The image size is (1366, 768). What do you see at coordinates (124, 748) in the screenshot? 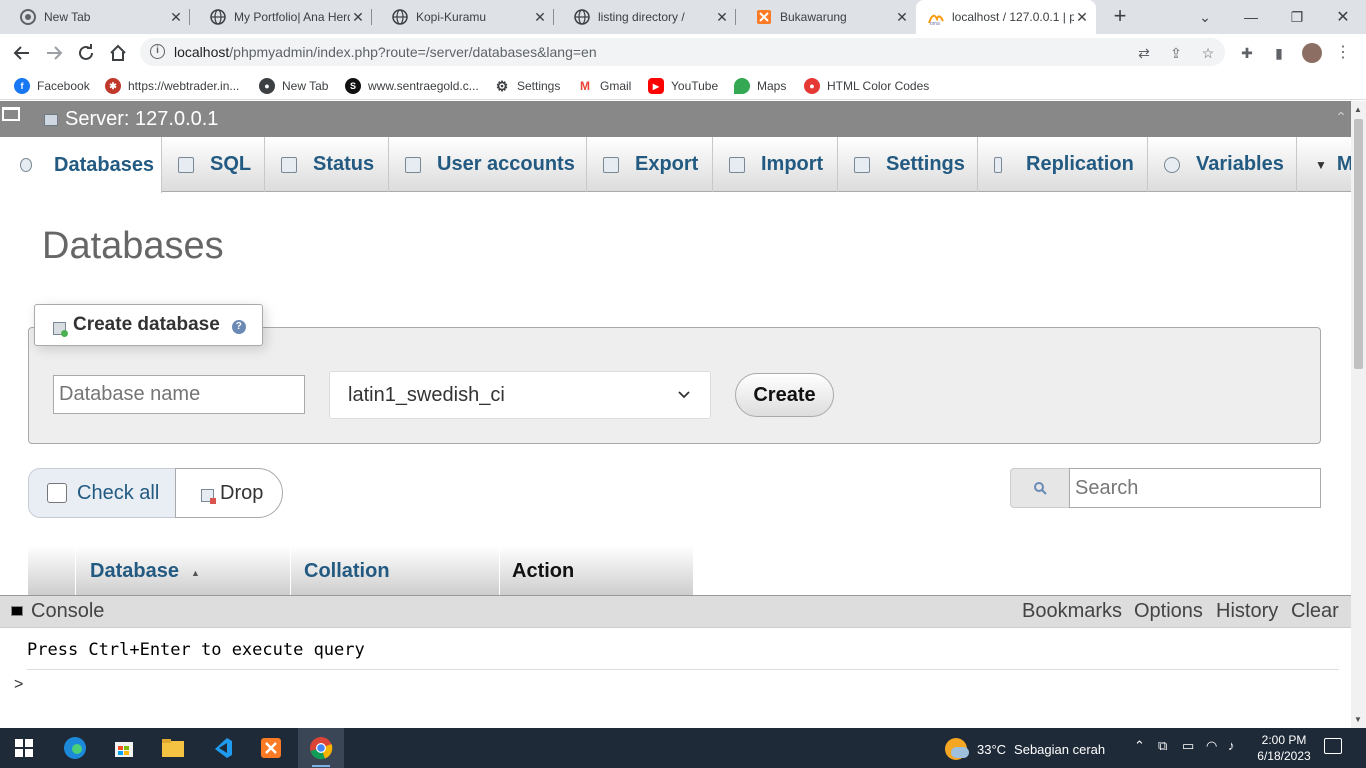
I see `store-icon` at bounding box center [124, 748].